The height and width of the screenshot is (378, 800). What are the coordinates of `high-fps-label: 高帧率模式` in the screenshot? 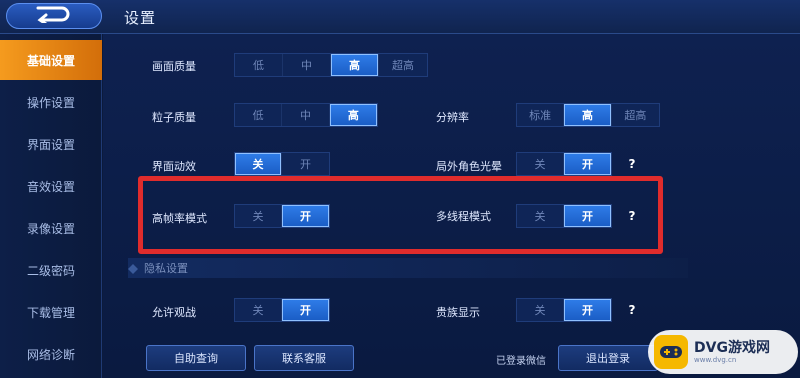 It's located at (179, 218).